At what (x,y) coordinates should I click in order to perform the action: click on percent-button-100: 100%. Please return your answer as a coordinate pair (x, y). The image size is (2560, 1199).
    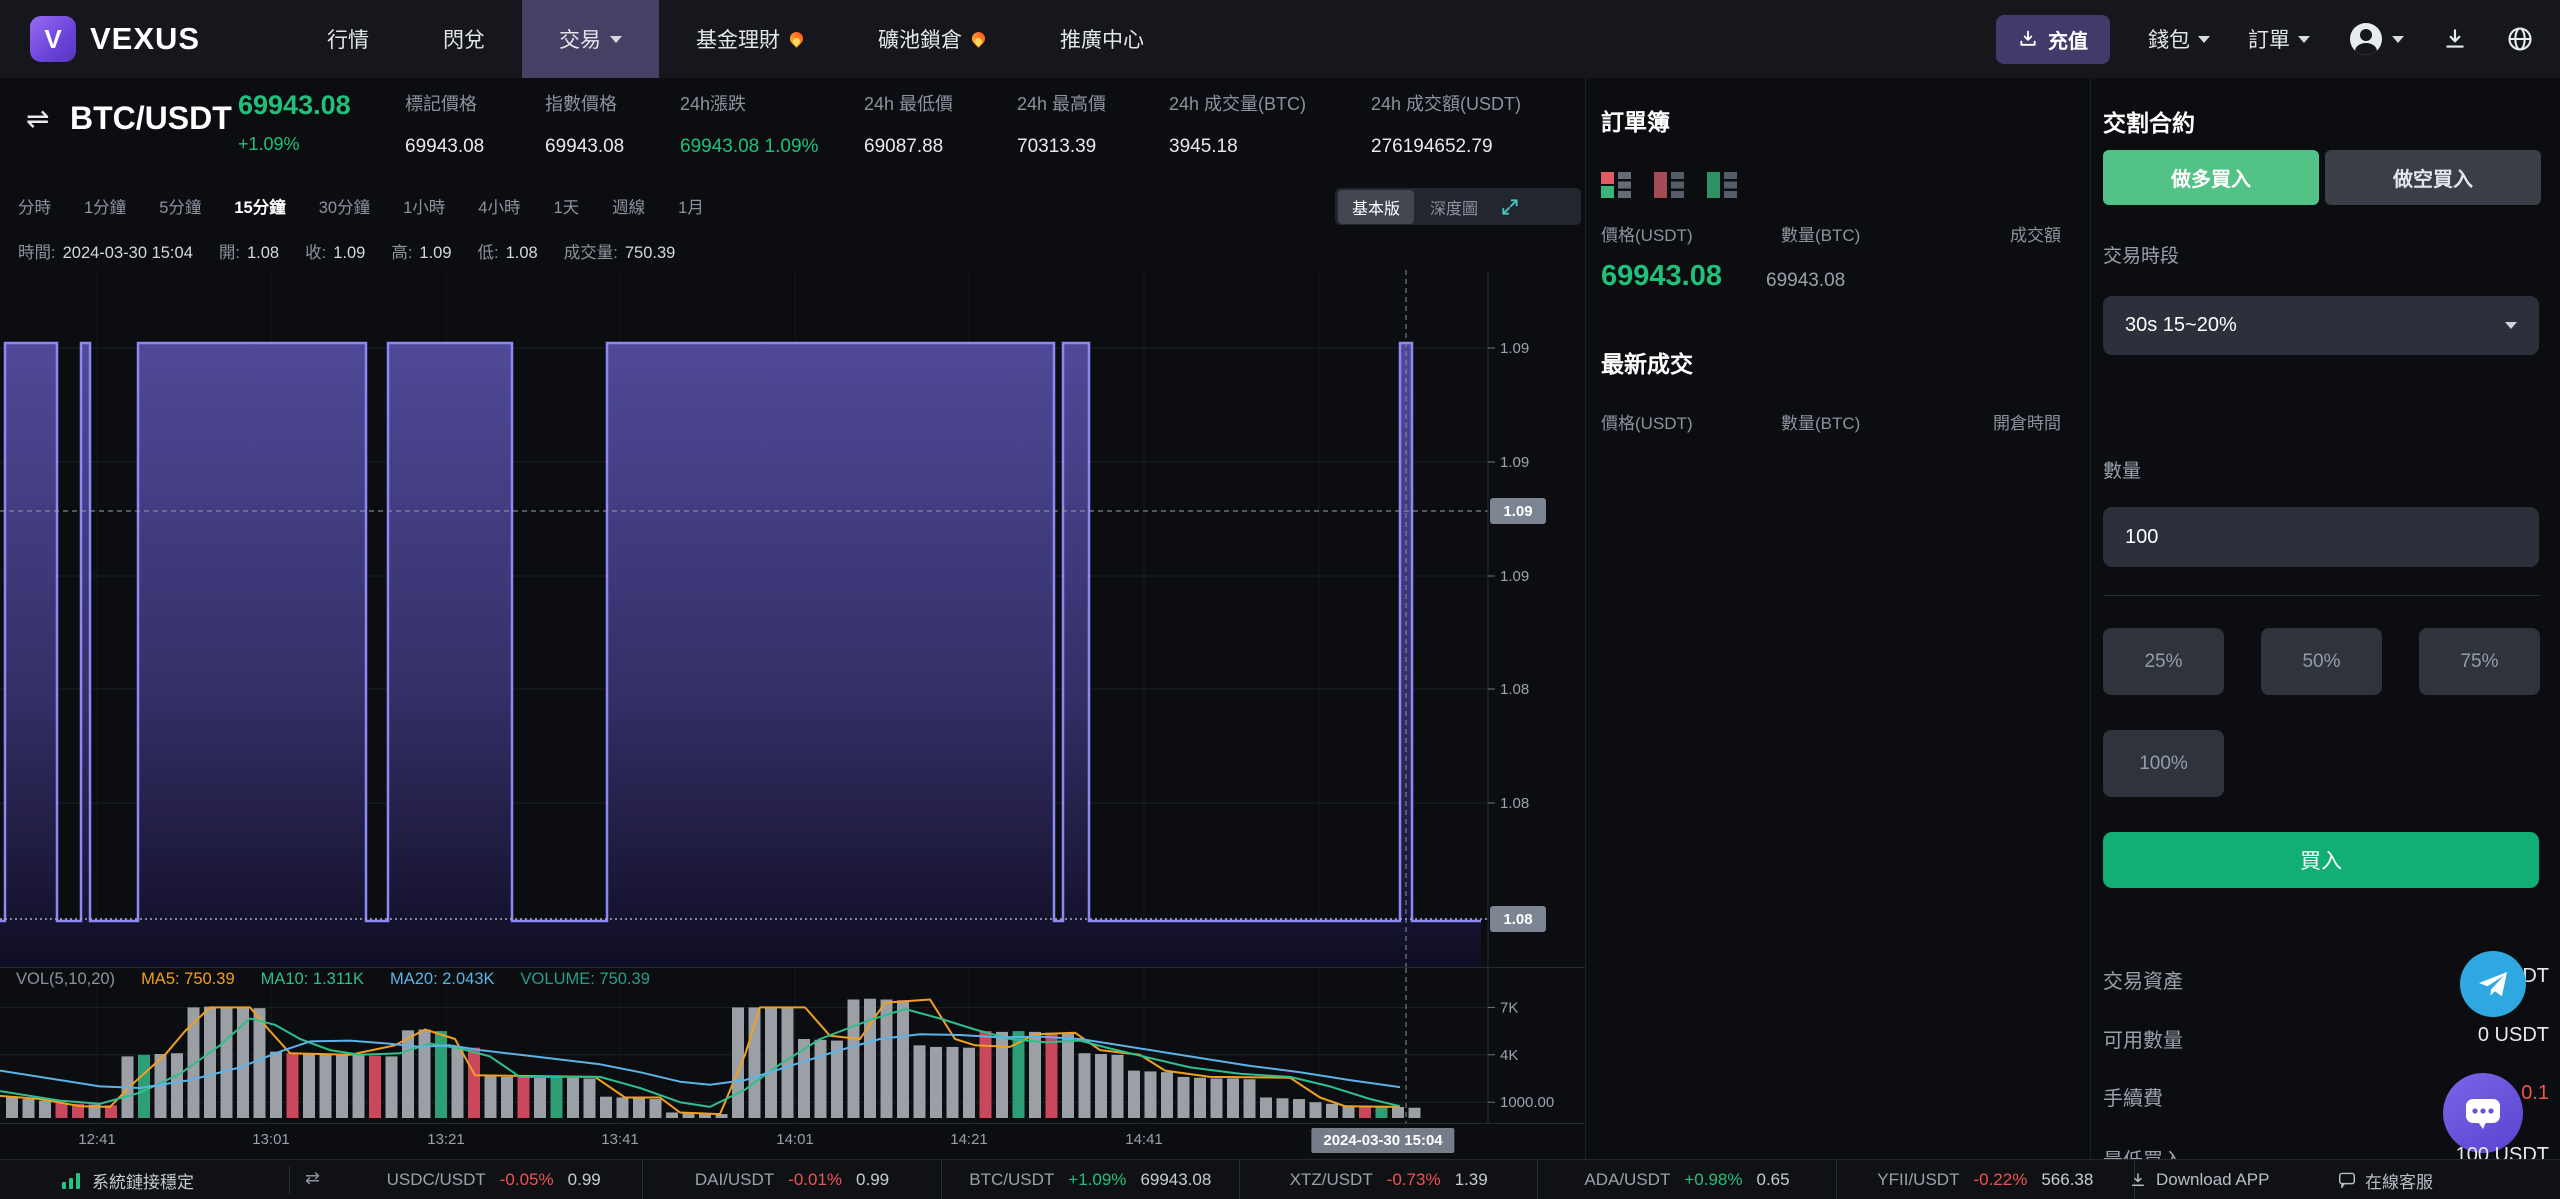
    Looking at the image, I should click on (2163, 763).